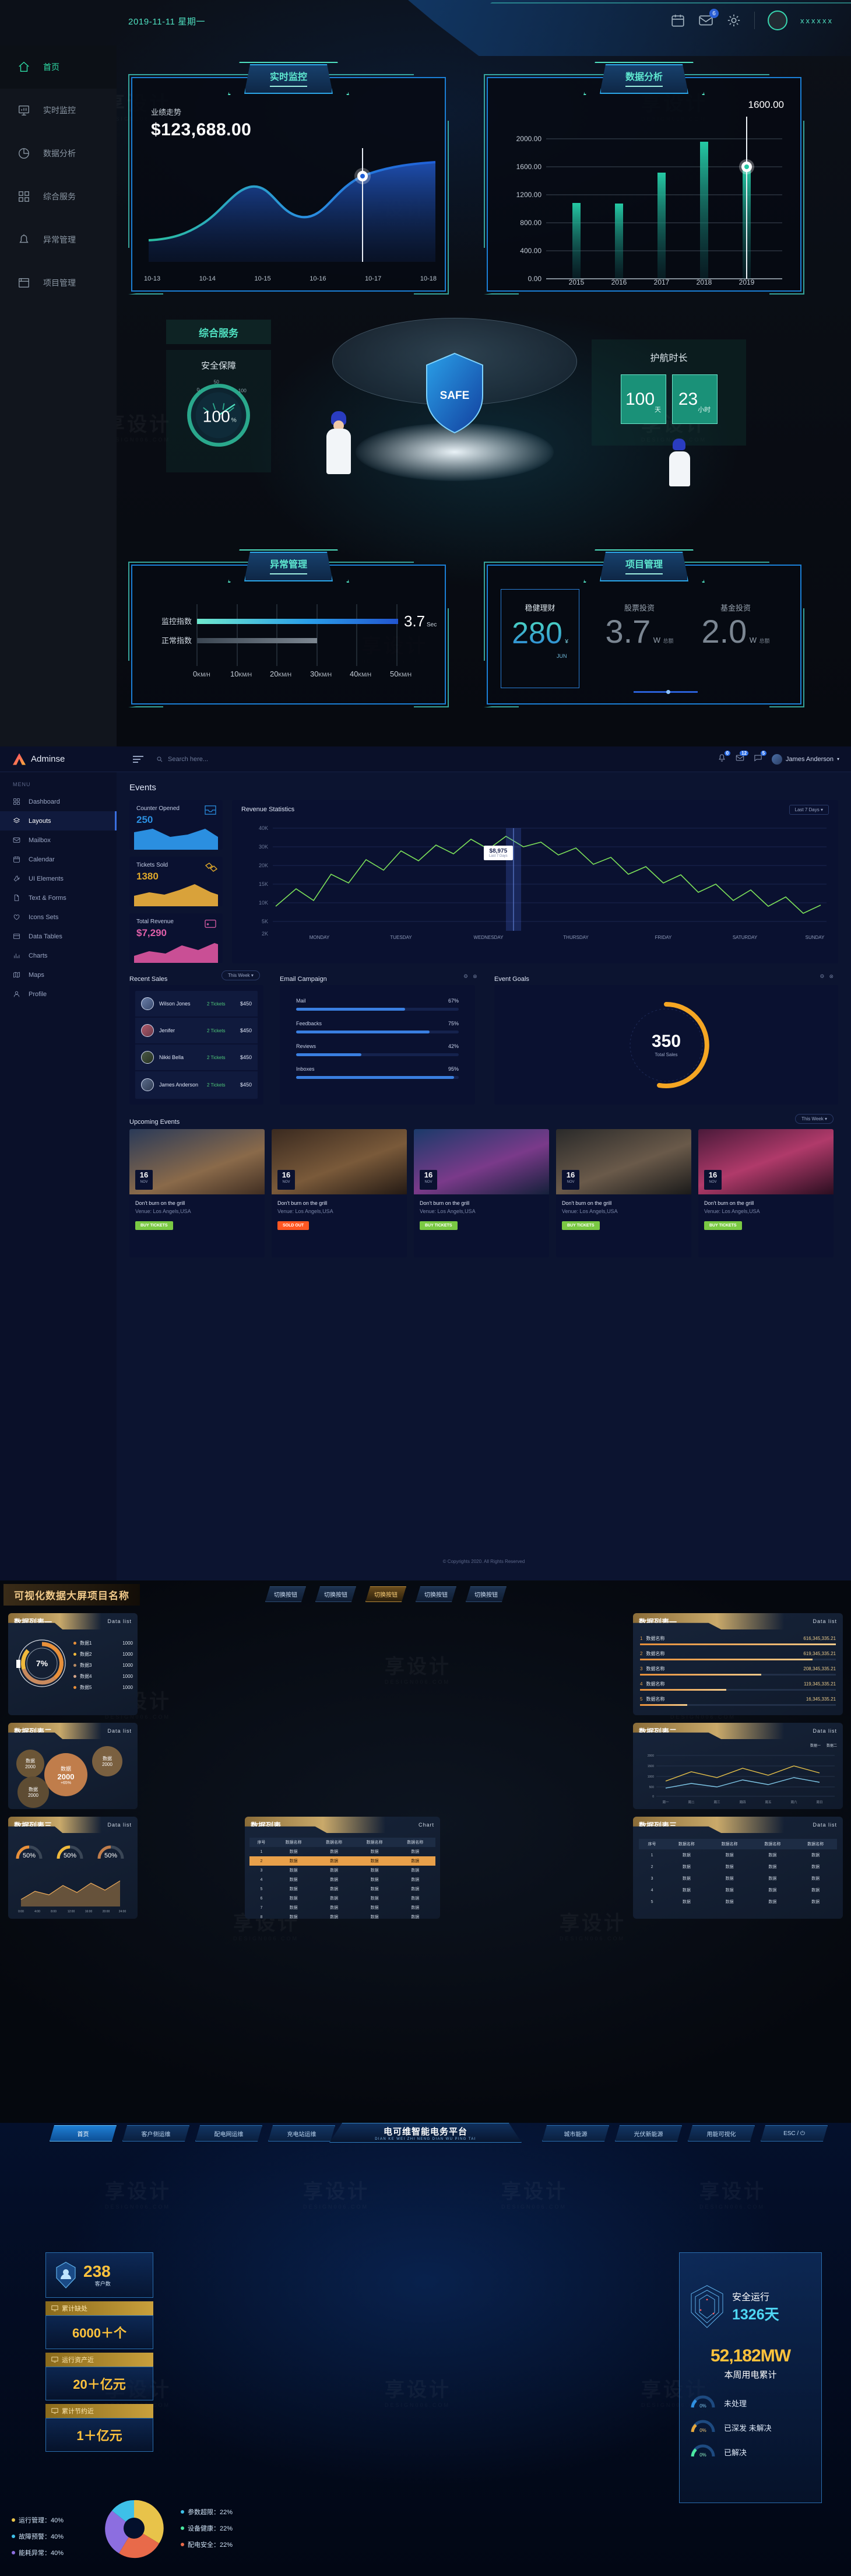 The width and height of the screenshot is (851, 2576). What do you see at coordinates (677, 20) in the screenshot?
I see `calendar-icon` at bounding box center [677, 20].